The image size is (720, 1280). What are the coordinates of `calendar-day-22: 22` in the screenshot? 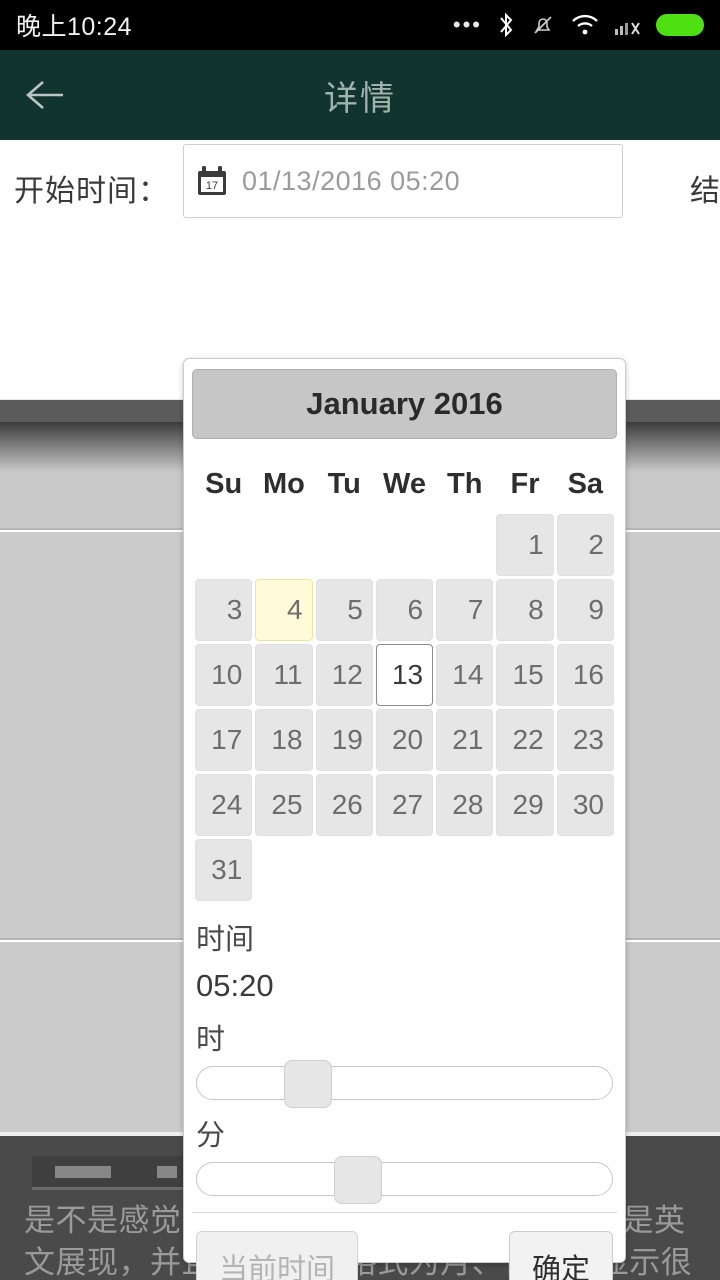 It's located at (525, 740).